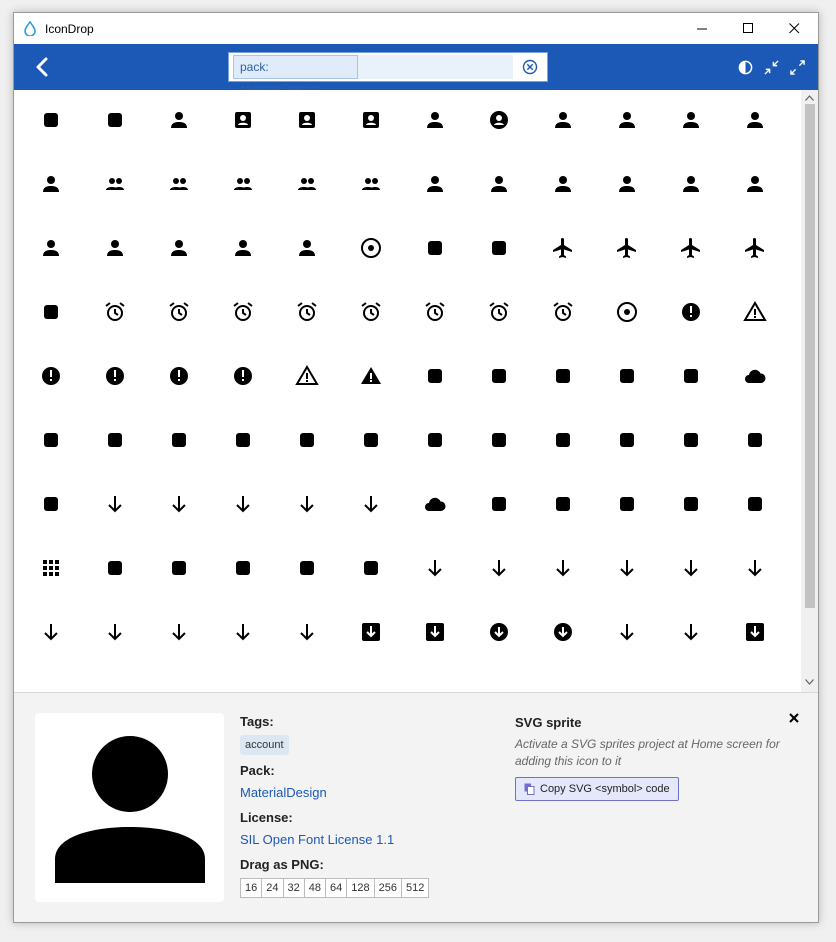  Describe the element at coordinates (597, 789) in the screenshot. I see `copy-svg-symbol-button: Copy SVG <symbol> code` at that location.